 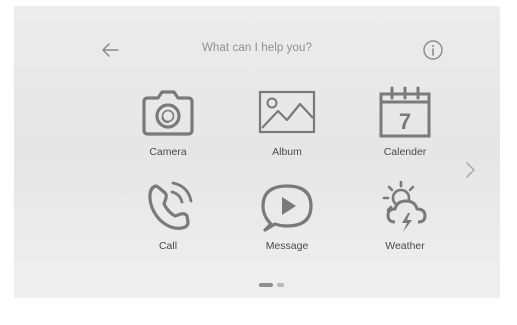 I want to click on image-icon, so click(x=287, y=112).